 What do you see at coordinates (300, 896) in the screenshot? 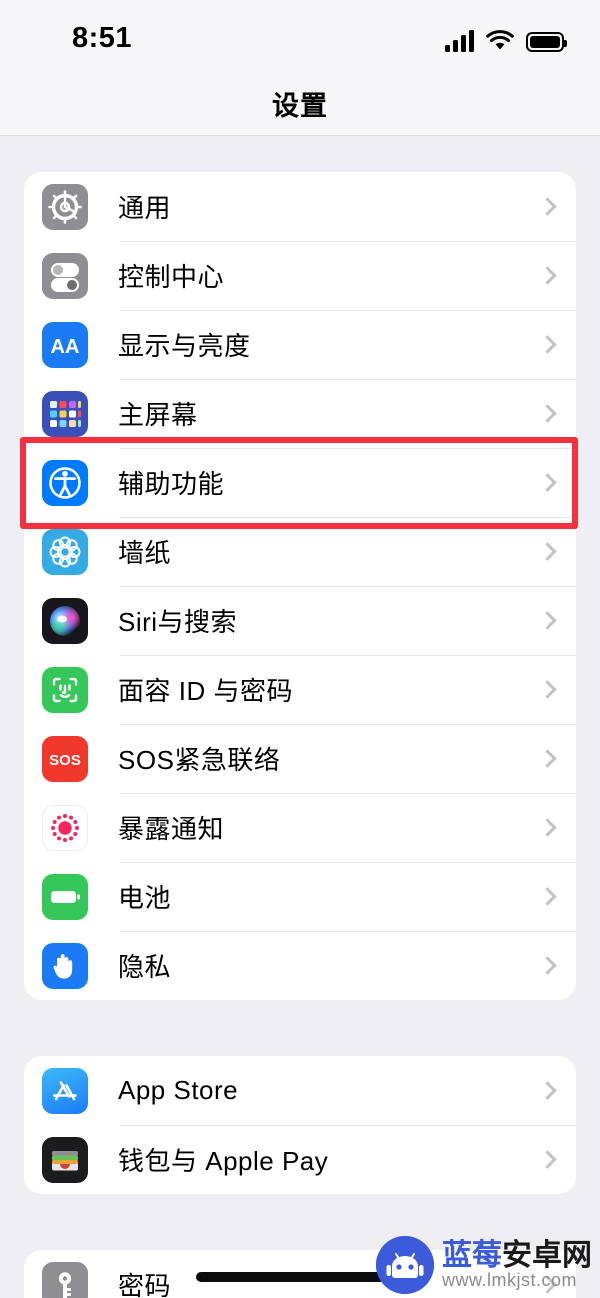
I see `settings-row-battery: 电池` at bounding box center [300, 896].